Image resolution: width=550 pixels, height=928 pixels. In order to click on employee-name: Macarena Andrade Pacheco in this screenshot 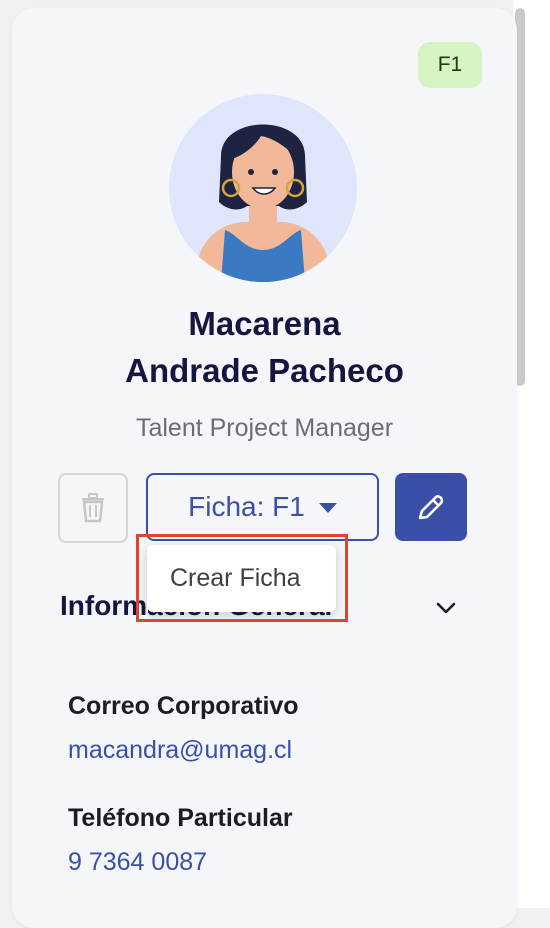, I will do `click(264, 347)`.